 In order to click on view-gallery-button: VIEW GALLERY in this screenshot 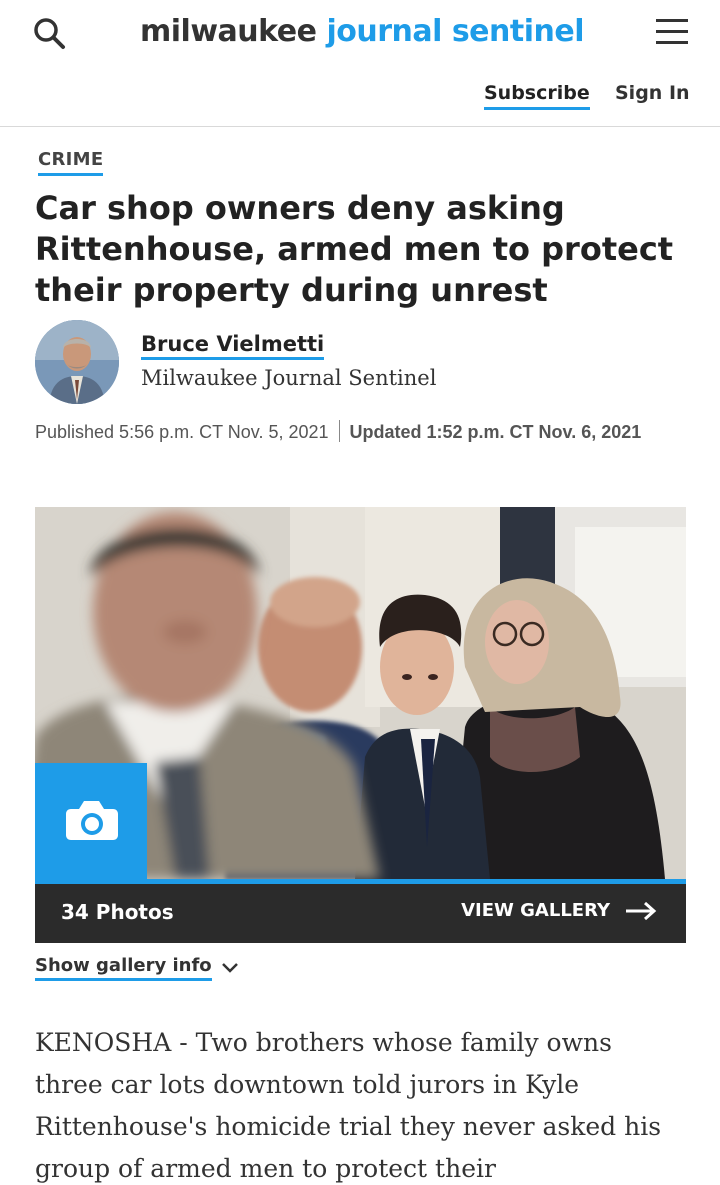, I will do `click(559, 910)`.